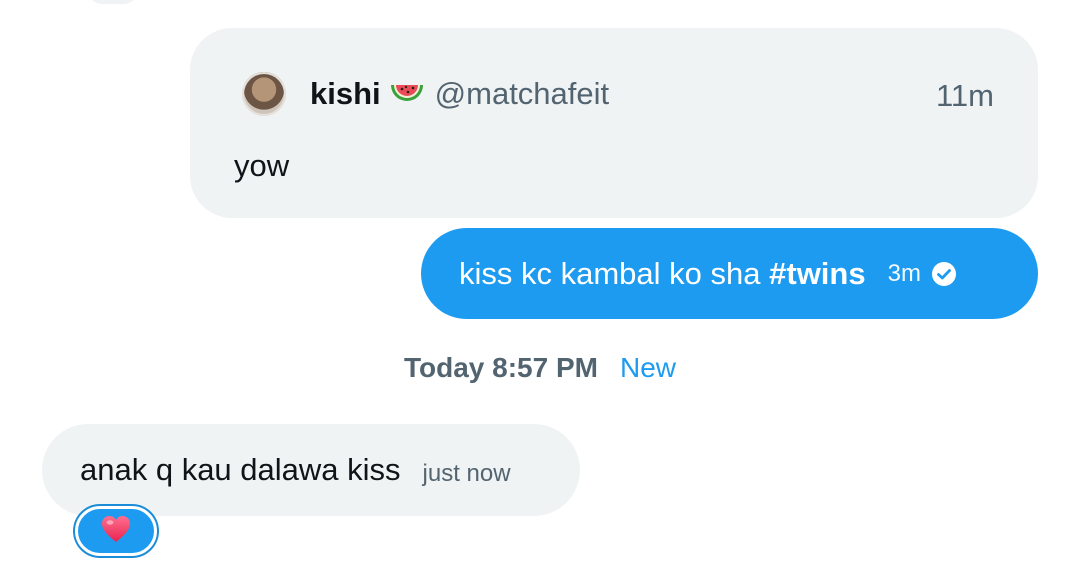  I want to click on author-handle: @matchafeit, so click(522, 94).